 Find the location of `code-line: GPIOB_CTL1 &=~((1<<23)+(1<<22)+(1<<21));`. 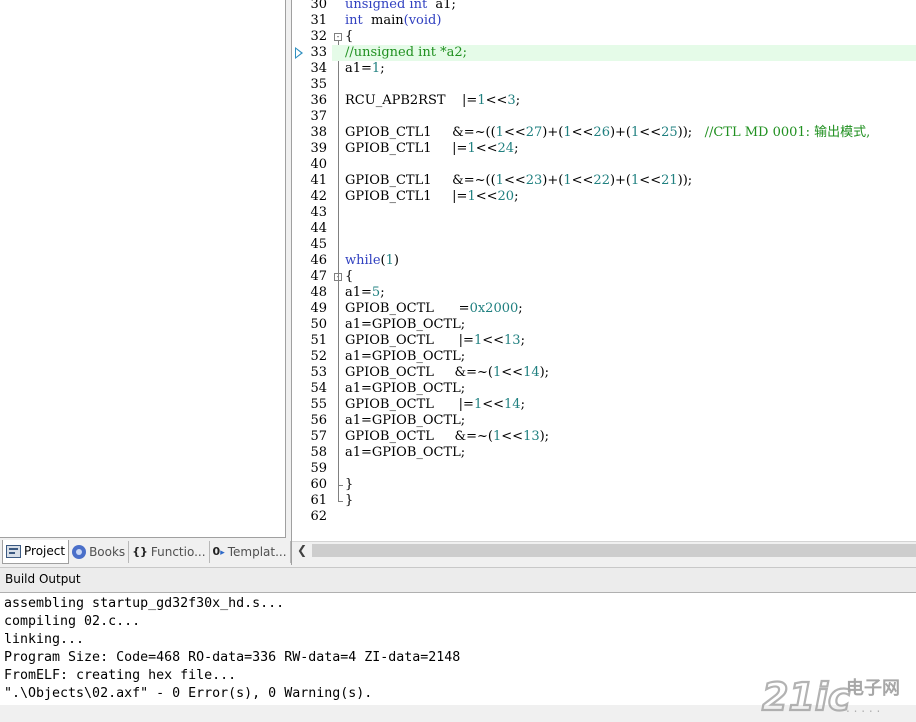

code-line: GPIOB_CTL1 &=~((1<<23)+(1<<22)+(1<<21)); is located at coordinates (630, 181).